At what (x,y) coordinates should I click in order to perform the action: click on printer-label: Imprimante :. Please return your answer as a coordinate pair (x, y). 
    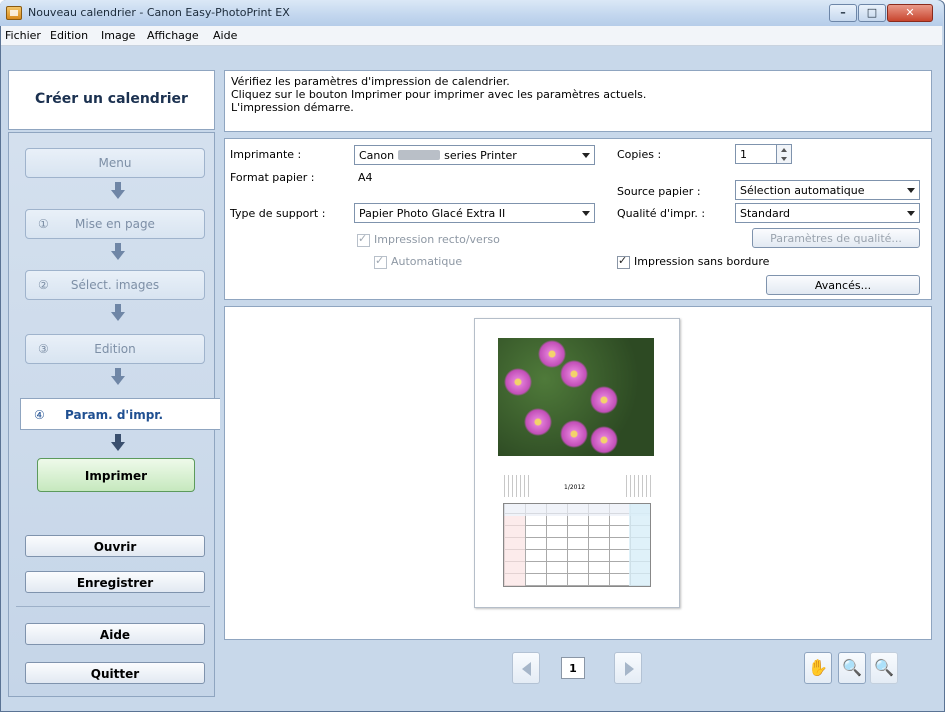
    Looking at the image, I should click on (266, 154).